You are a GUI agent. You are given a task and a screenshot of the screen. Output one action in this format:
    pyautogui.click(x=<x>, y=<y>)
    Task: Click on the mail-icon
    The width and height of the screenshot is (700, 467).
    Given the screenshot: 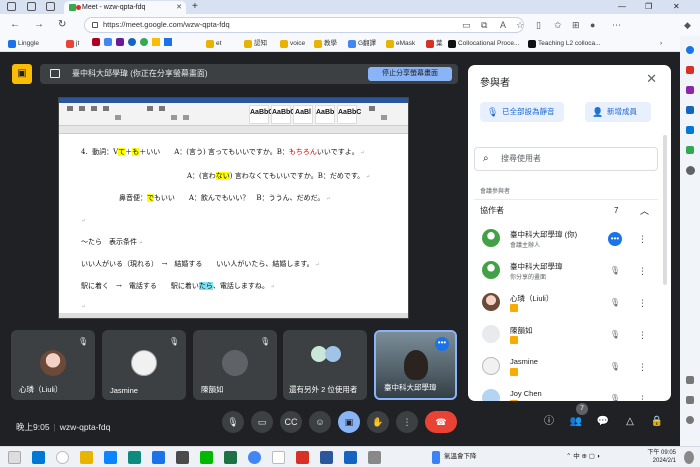 What is the action you would take?
    pyautogui.click(x=110, y=457)
    